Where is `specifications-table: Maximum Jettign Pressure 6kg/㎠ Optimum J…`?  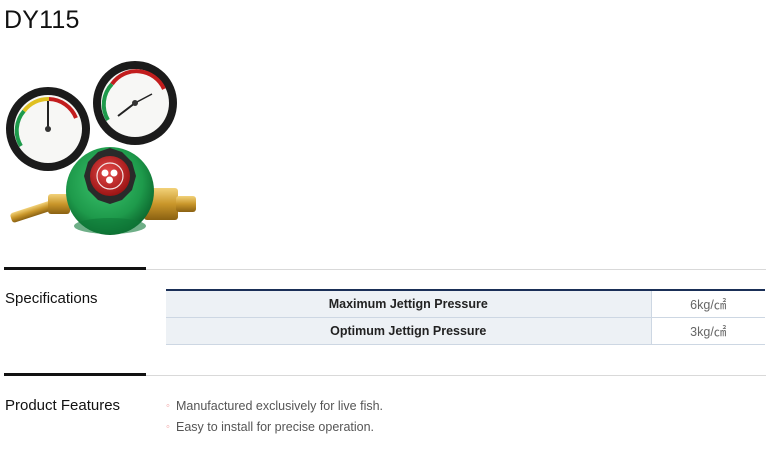 specifications-table: Maximum Jettign Pressure 6kg/㎠ Optimum J… is located at coordinates (465, 317).